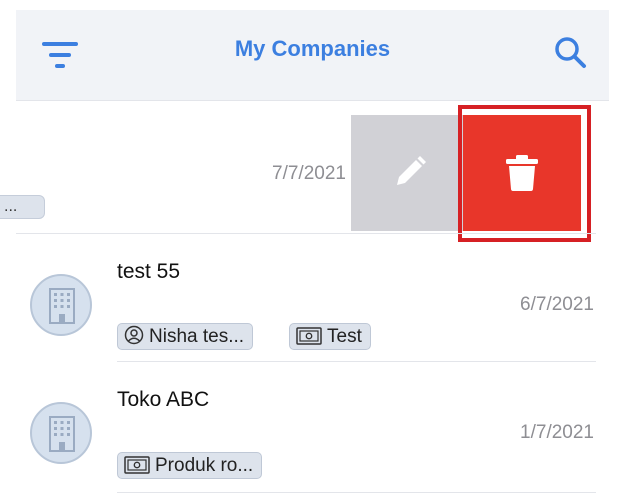 Image resolution: width=620 pixels, height=504 pixels. I want to click on company-date: 6/7/2021, so click(557, 304).